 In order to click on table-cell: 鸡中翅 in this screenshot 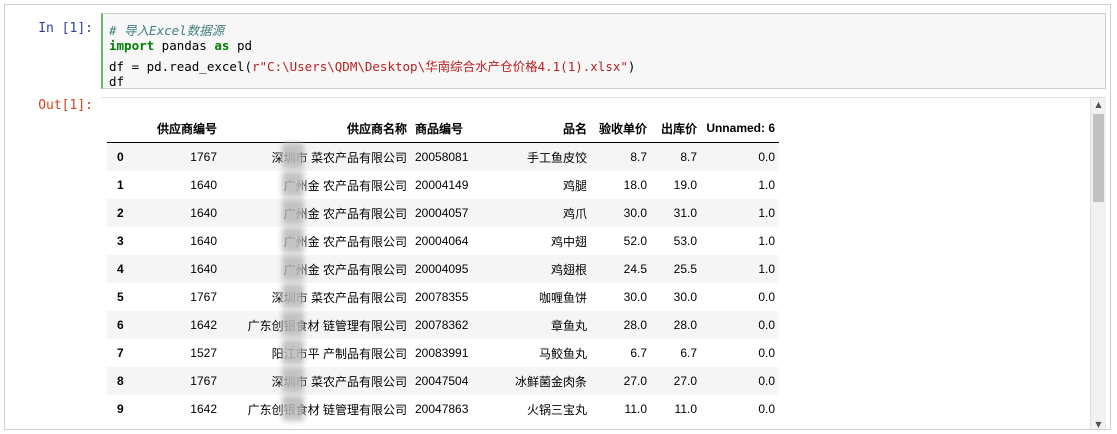, I will do `click(568, 241)`.